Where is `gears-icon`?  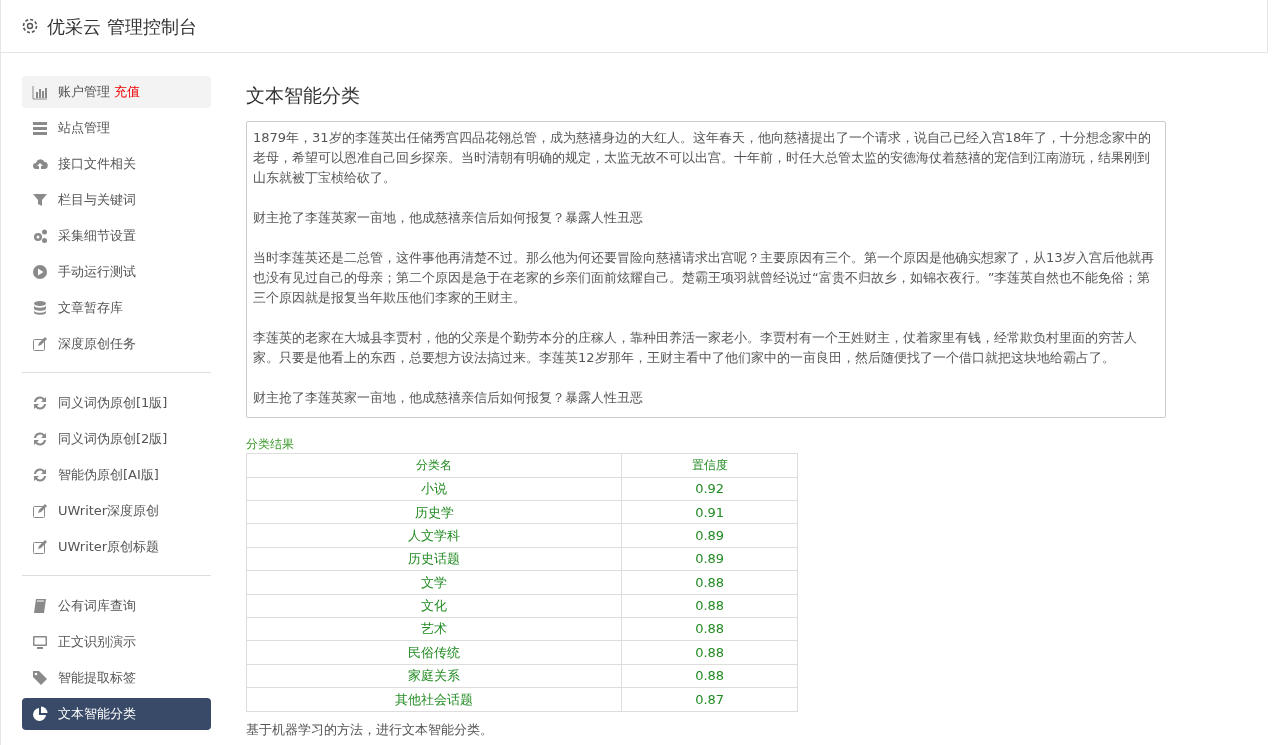 gears-icon is located at coordinates (40, 236).